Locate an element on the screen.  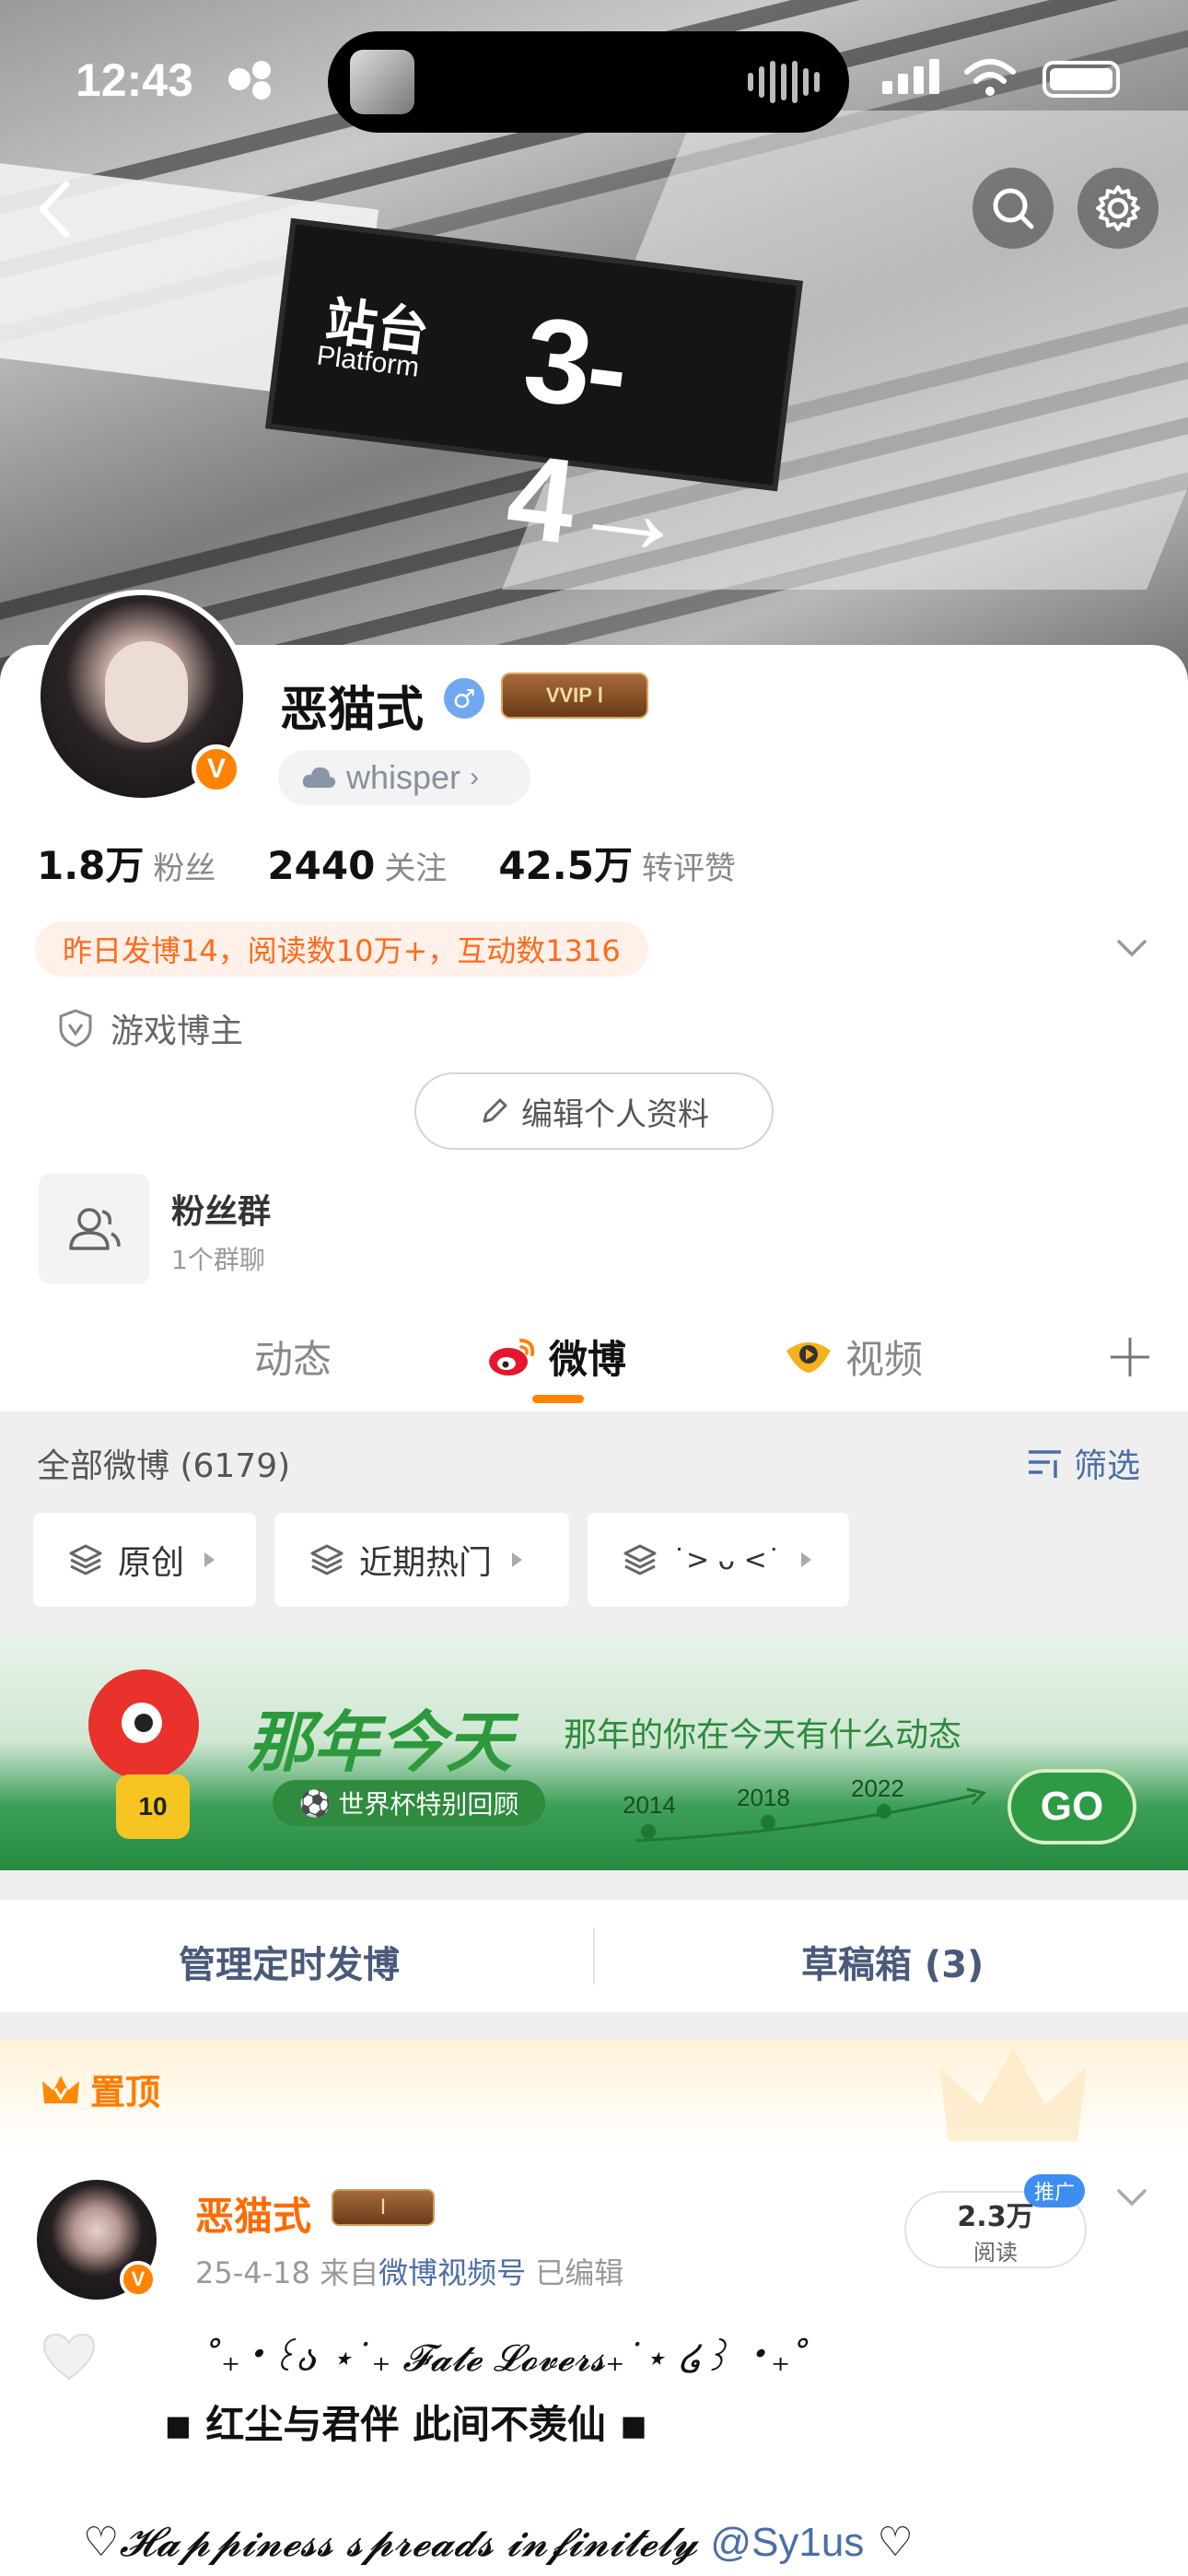
post-text-line-3: ♡𝓗𝓪𝓹𝓹𝓲𝓷𝓮𝓼𝓼 𝓼𝓹𝓻𝓮𝓪𝓭𝓼 𝓲𝓷𝓯𝓲𝓷𝓲𝓽𝓮𝓵𝔂 @Sy1us ♡ is located at coordinates (499, 2542).